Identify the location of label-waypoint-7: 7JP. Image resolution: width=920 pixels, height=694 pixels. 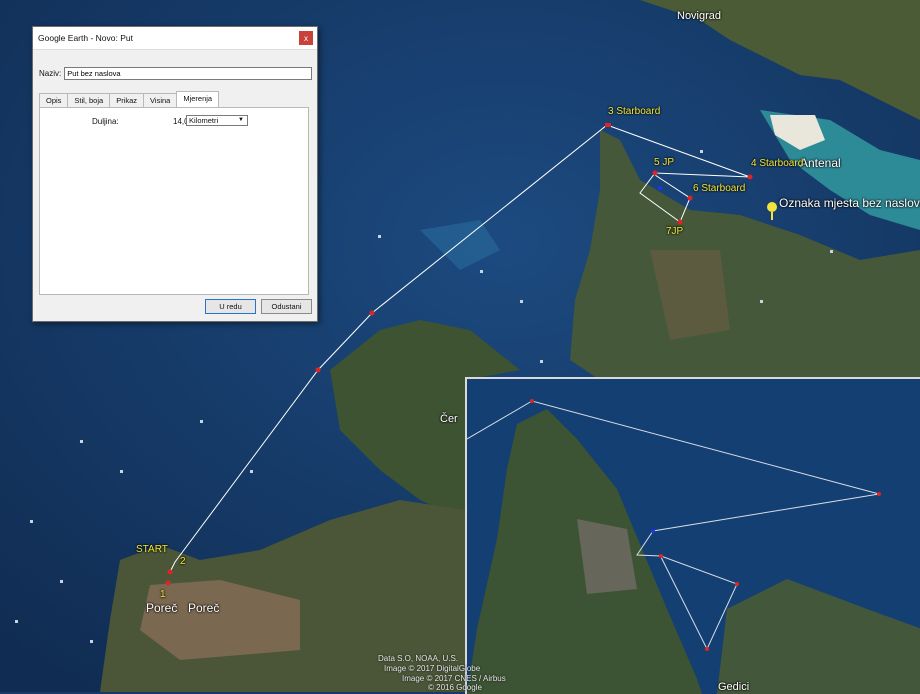
(675, 231).